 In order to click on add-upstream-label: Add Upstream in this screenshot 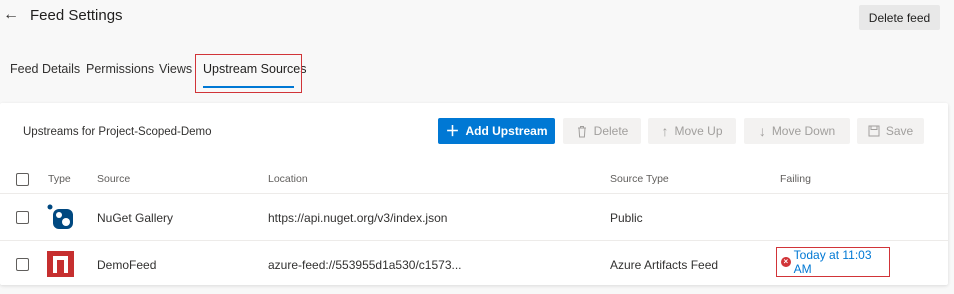, I will do `click(506, 131)`.